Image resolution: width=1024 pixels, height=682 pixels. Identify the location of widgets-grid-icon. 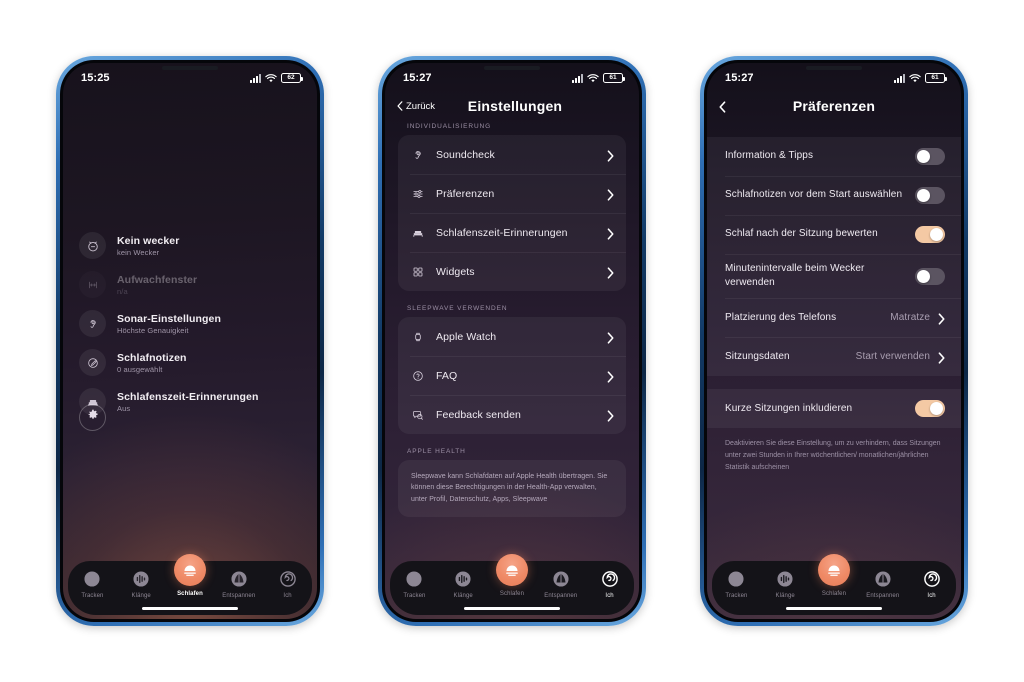
(418, 272).